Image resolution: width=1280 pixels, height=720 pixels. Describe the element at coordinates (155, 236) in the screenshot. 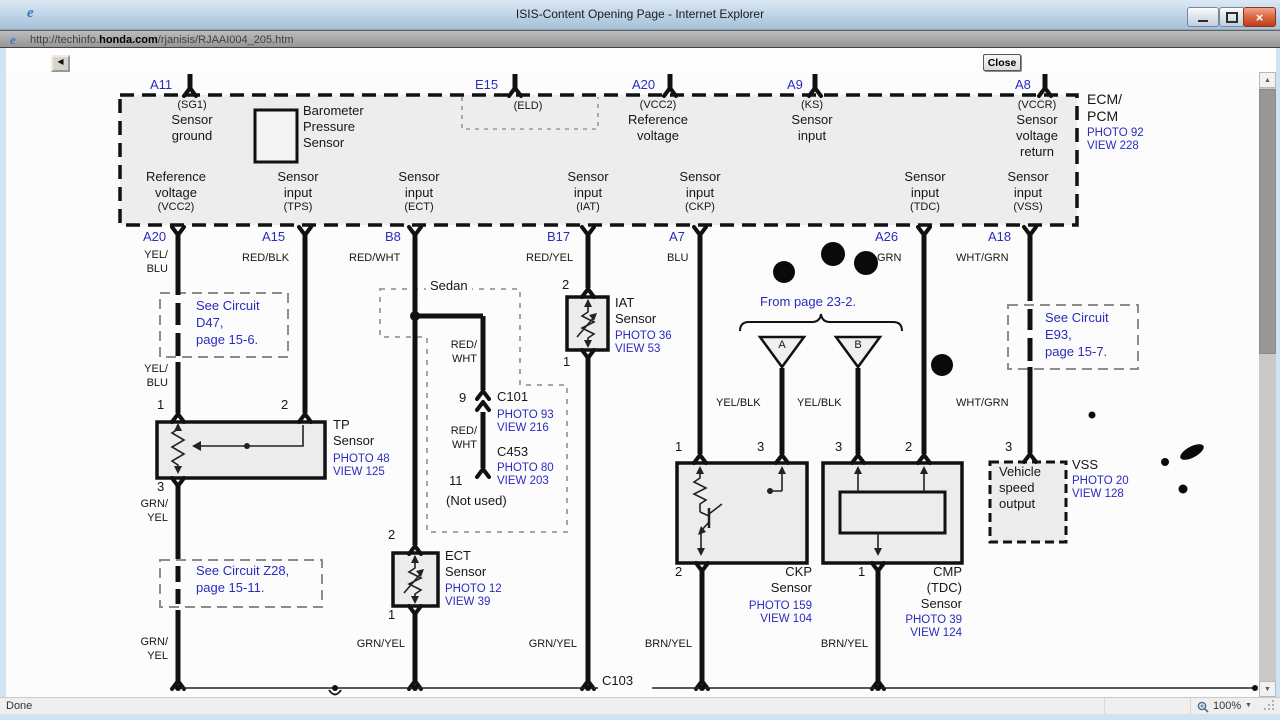

I see `pin-label-a20: A20` at that location.